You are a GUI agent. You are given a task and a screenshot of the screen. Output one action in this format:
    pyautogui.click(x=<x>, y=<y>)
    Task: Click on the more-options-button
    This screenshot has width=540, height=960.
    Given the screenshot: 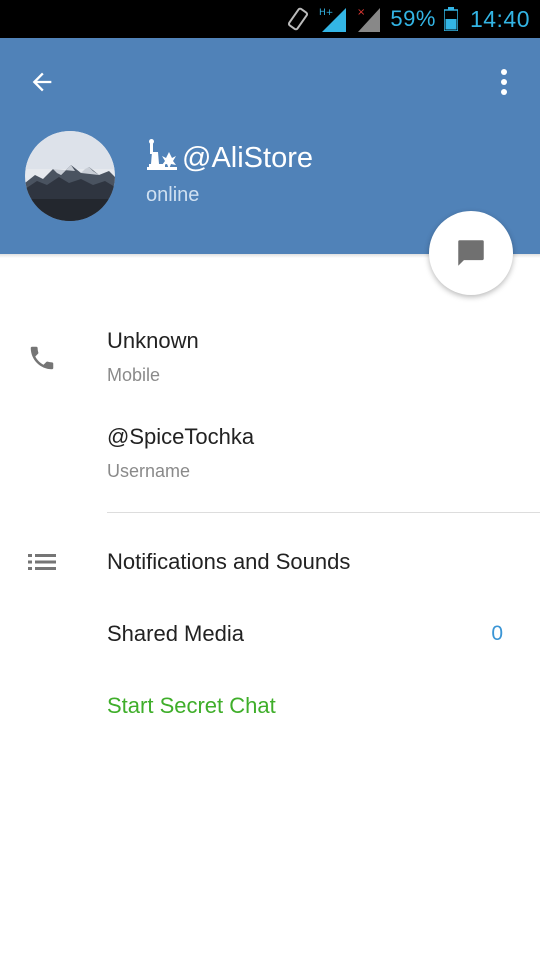 What is the action you would take?
    pyautogui.click(x=504, y=82)
    